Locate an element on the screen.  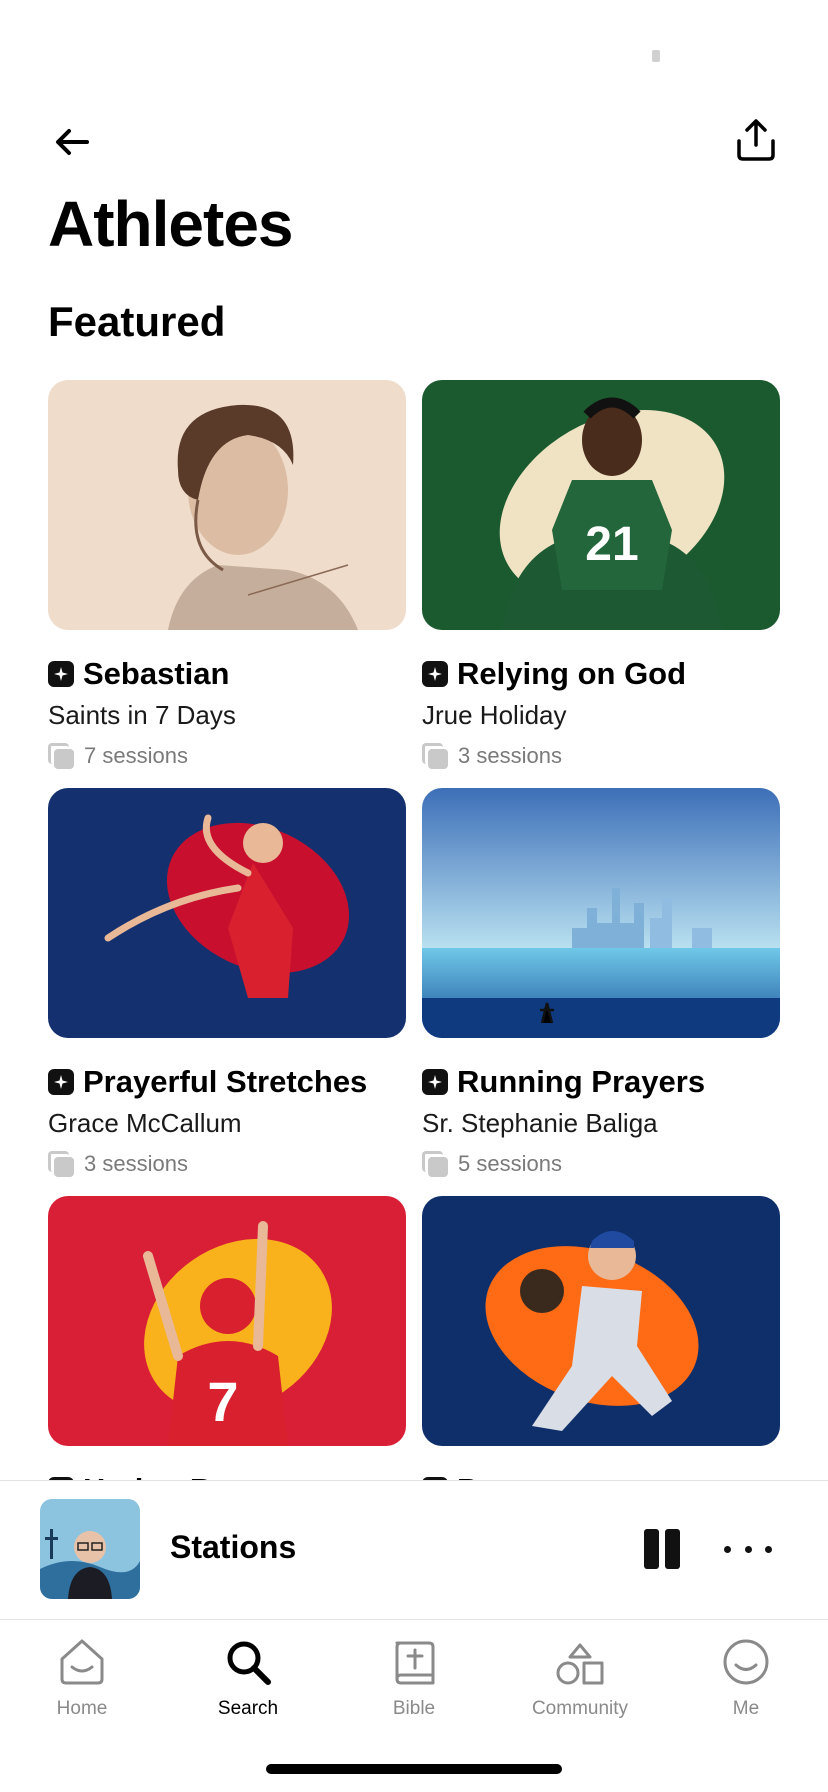
back-button is located at coordinates (72, 142).